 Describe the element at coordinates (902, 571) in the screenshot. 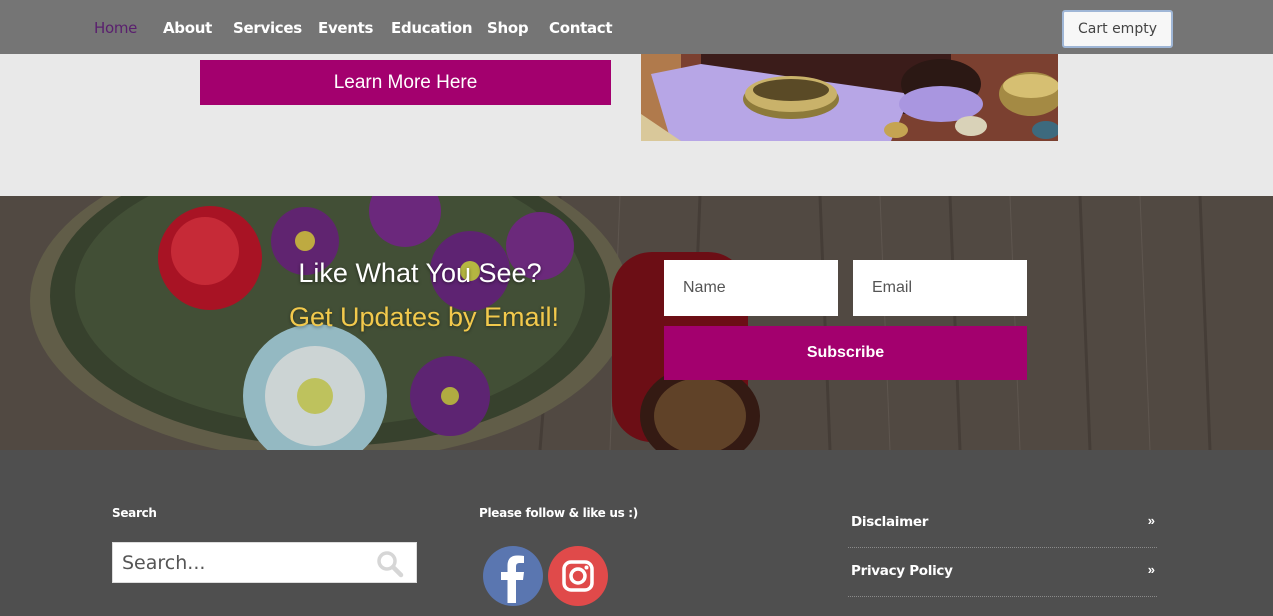

I see `privacy-policy-link-label: Privacy Policy` at that location.